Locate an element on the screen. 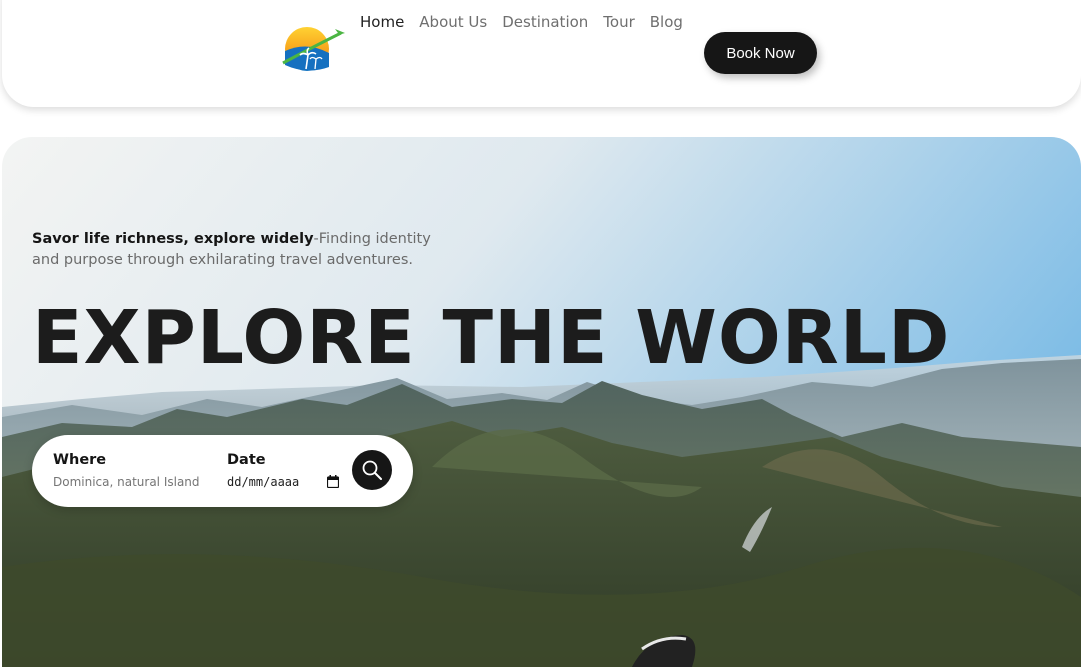 Image resolution: width=1081 pixels, height=667 pixels. nav-blog: Blog is located at coordinates (666, 22).